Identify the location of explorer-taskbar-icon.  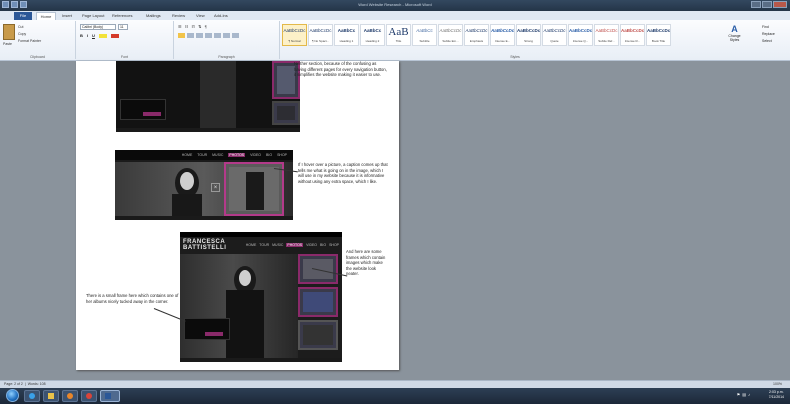
(51, 396).